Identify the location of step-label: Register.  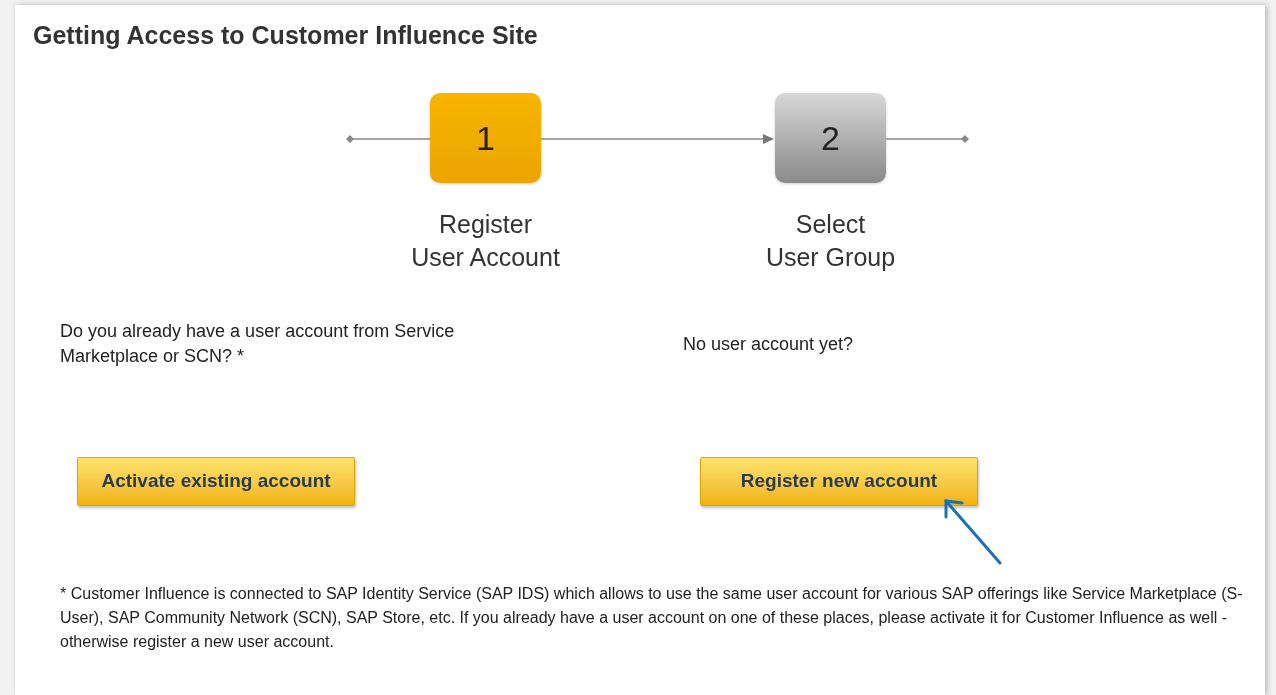
(485, 224).